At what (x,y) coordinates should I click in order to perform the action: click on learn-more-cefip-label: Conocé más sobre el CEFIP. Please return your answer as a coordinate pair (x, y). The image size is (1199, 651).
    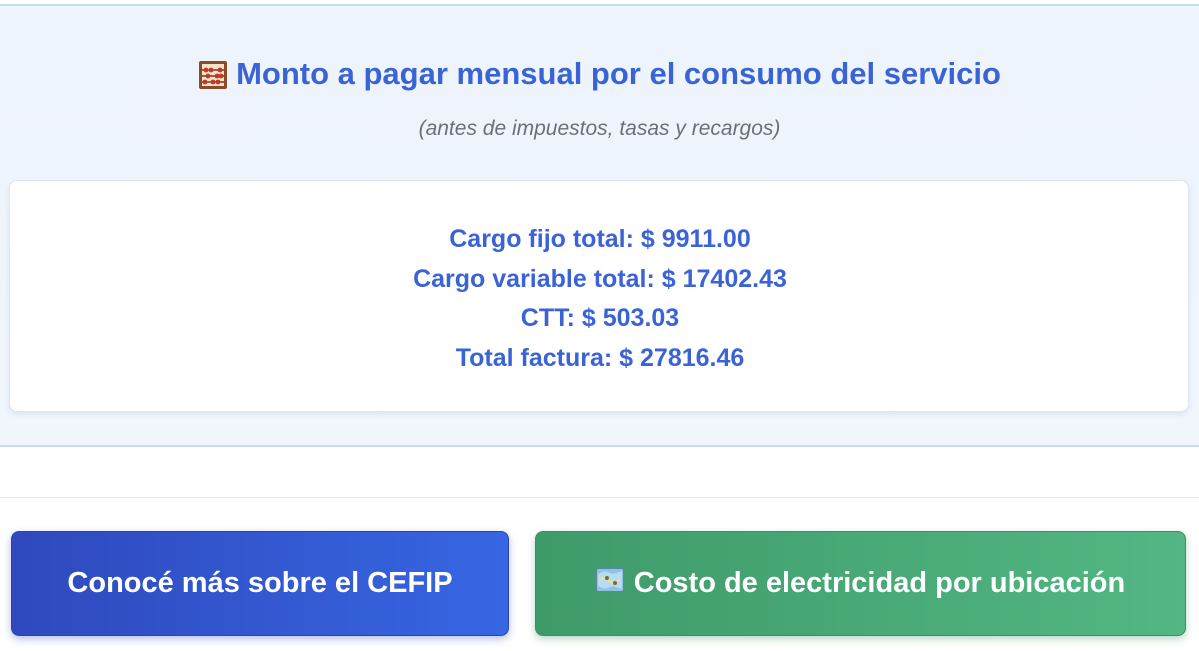
    Looking at the image, I should click on (260, 583).